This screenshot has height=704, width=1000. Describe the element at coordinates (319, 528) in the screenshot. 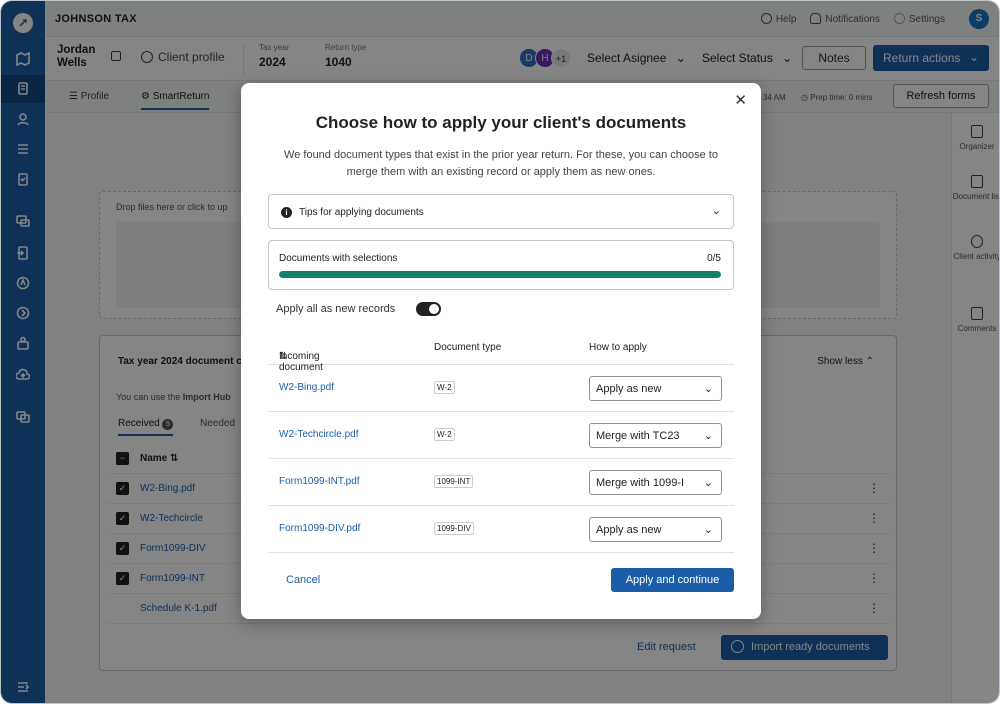

I see `incoming-document-link: Form1099-DIV.pdf` at that location.